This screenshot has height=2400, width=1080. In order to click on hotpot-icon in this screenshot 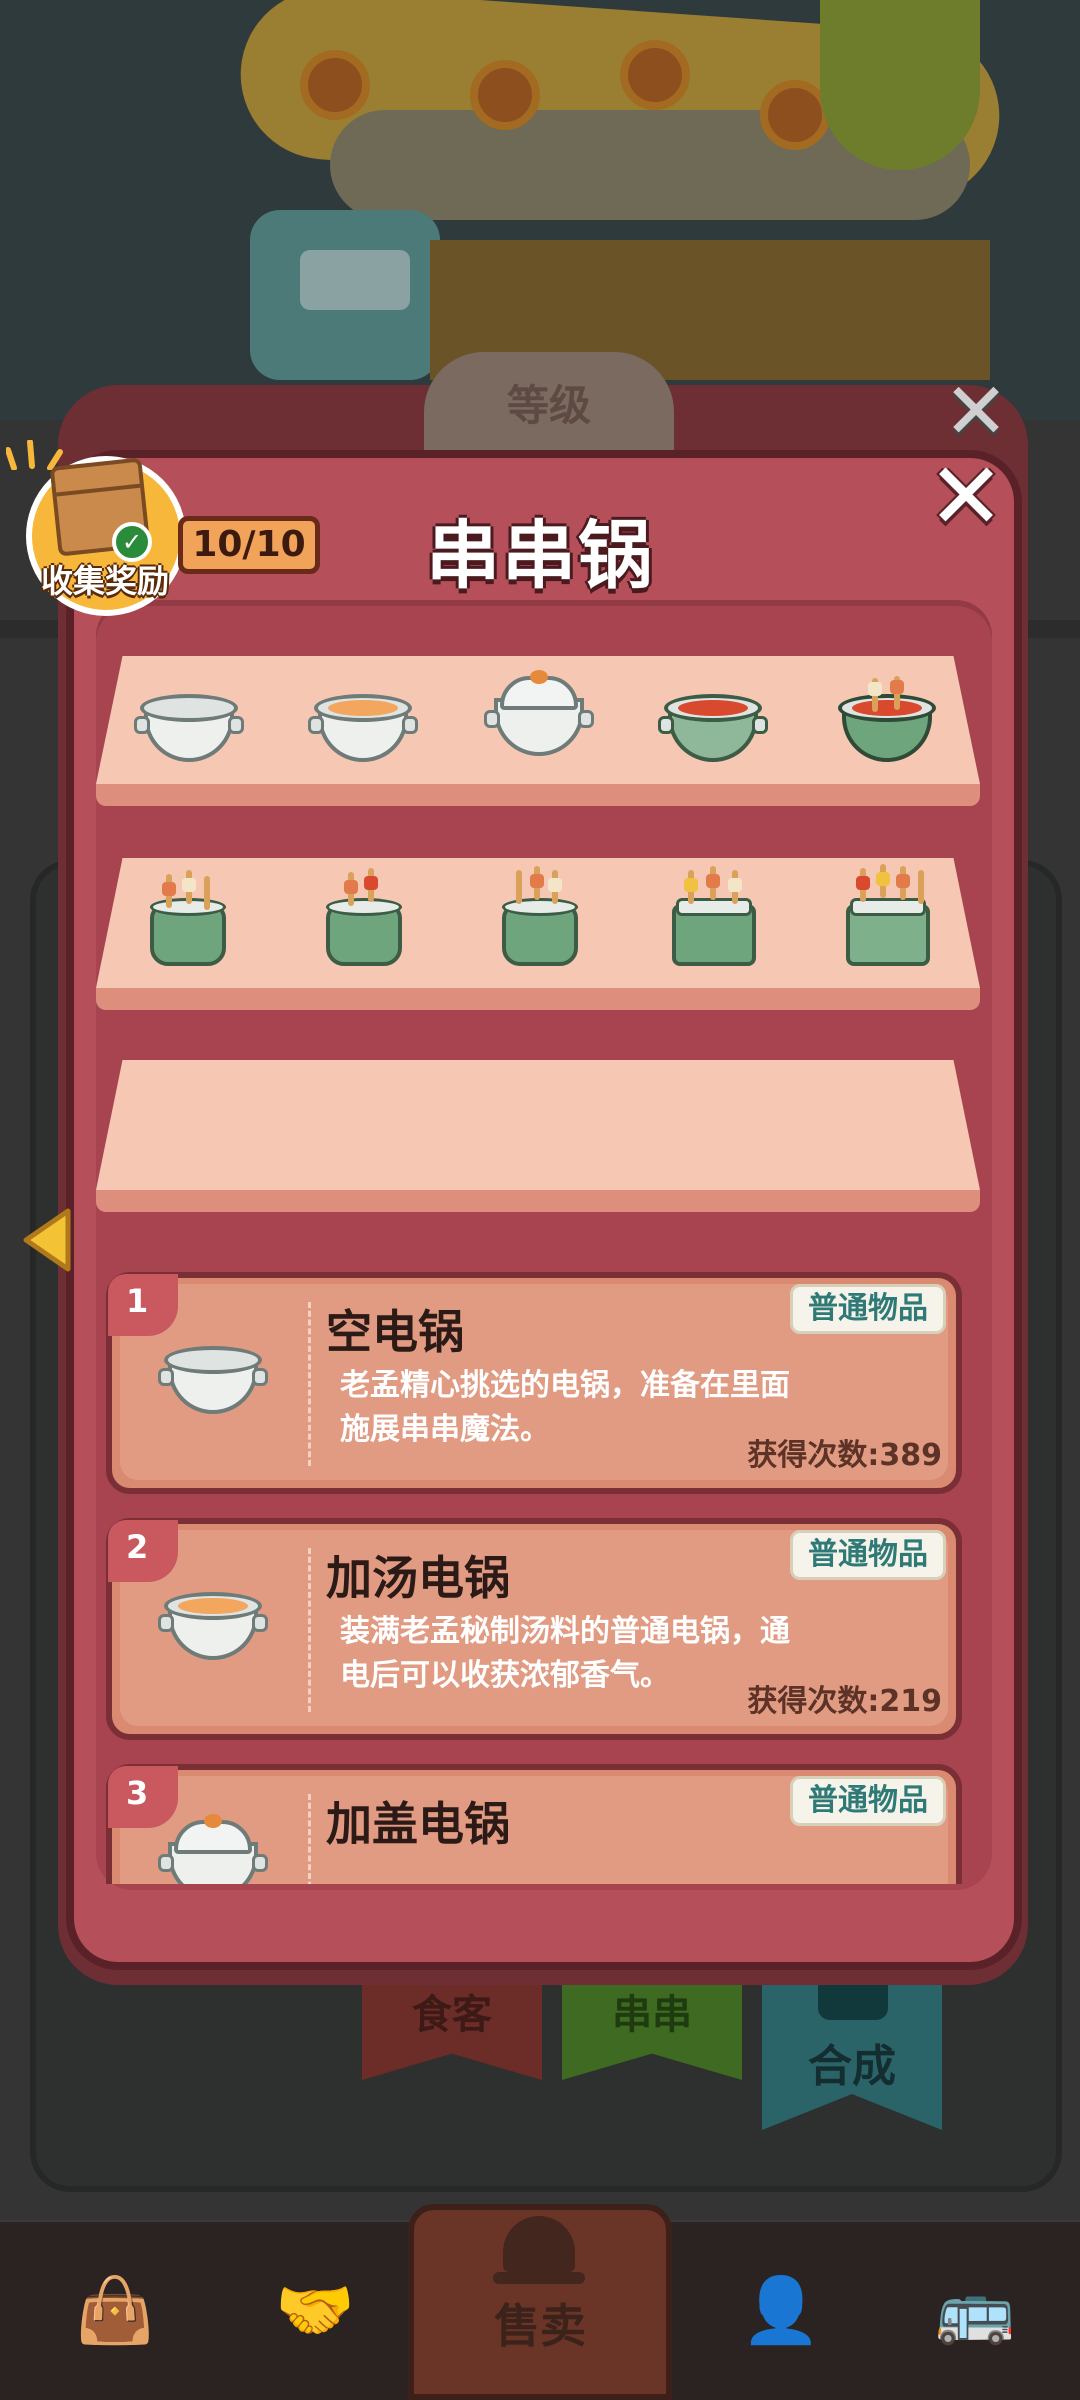, I will do `click(713, 726)`.